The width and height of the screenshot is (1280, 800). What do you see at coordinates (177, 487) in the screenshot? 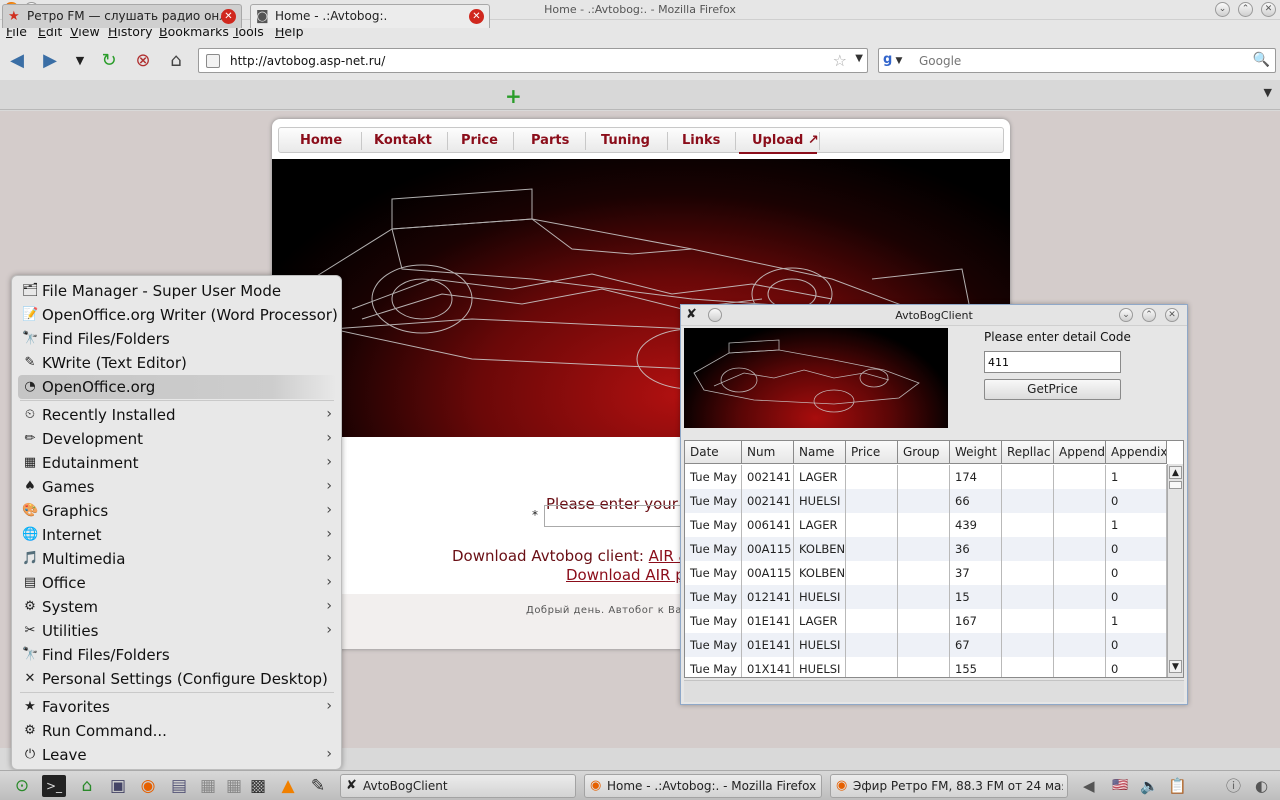
I see `menu-item-games: ♠ Games ›` at bounding box center [177, 487].